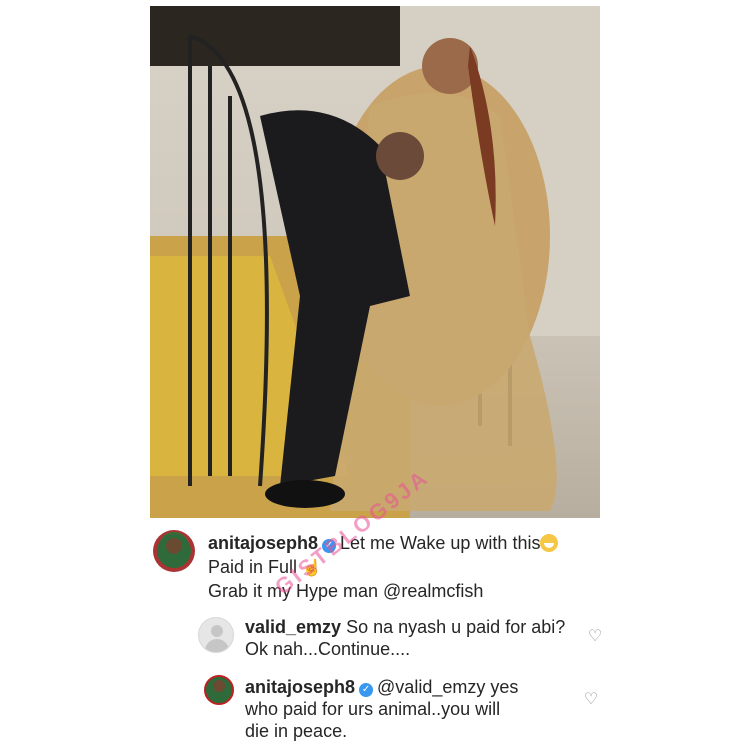 This screenshot has width=750, height=750. I want to click on comment-2-username: anitajoseph8, so click(300, 687).